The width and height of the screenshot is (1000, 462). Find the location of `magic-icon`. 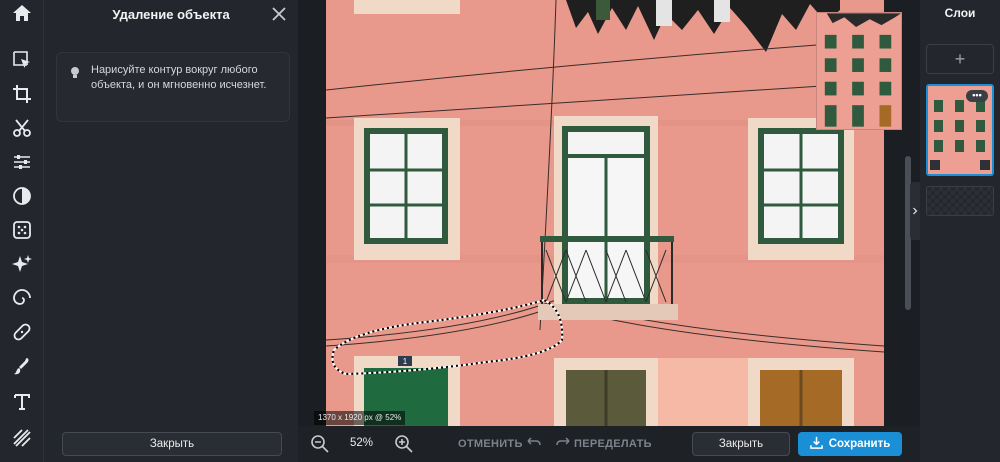

magic-icon is located at coordinates (22, 264).